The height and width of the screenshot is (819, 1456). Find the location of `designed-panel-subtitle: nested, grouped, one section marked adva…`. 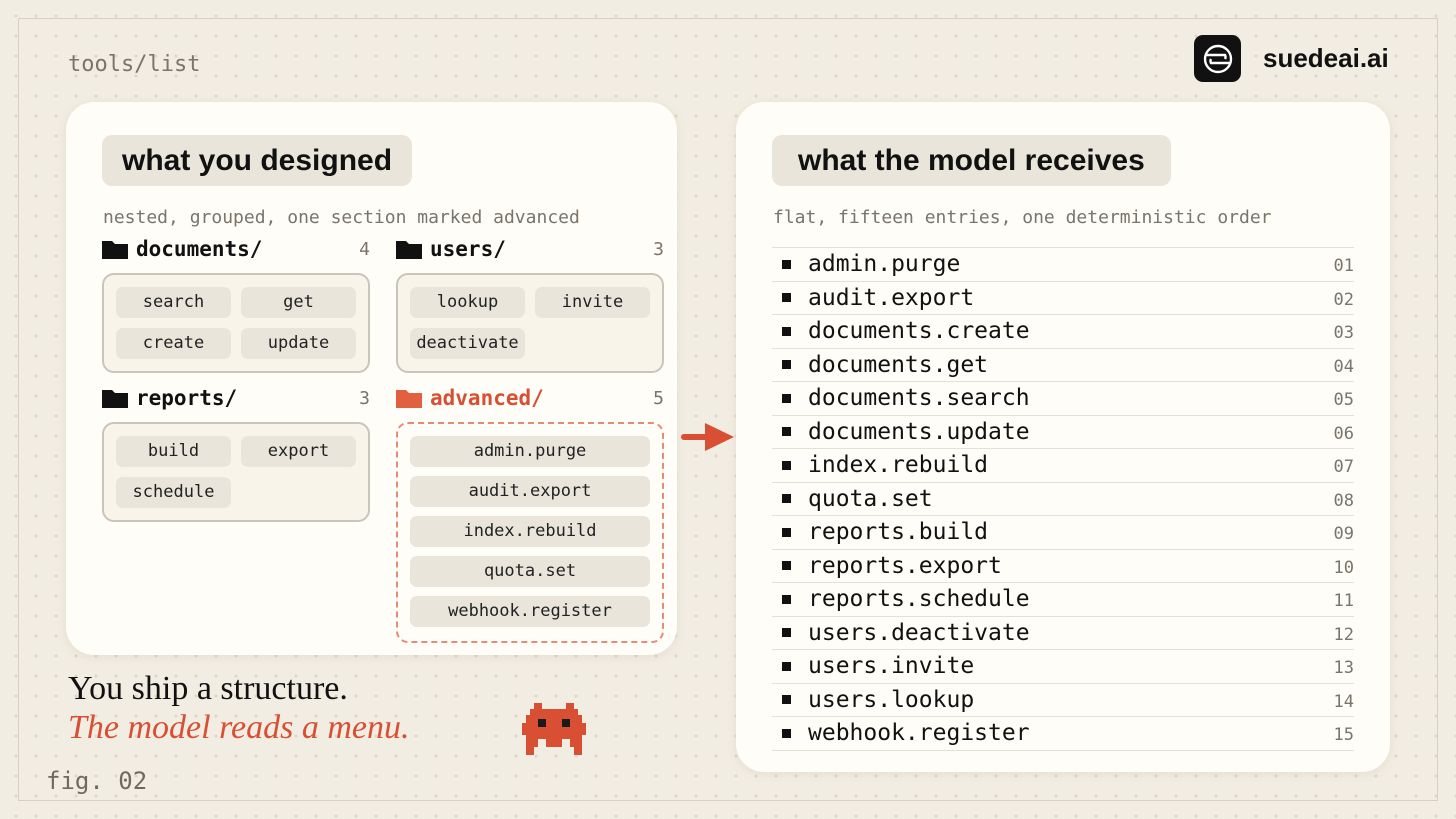

designed-panel-subtitle: nested, grouped, one section marked adva… is located at coordinates (341, 217).